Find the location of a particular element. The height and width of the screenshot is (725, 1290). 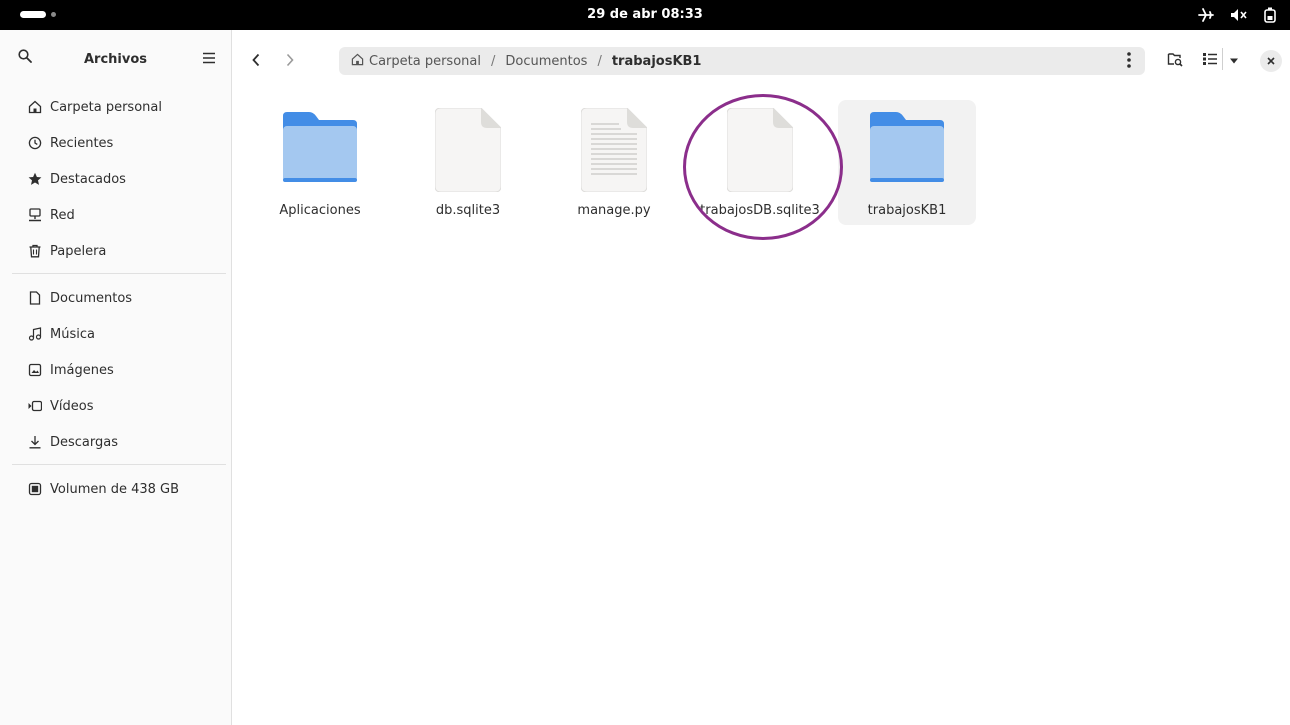

sidebar-item-label: Descargas is located at coordinates (84, 442).